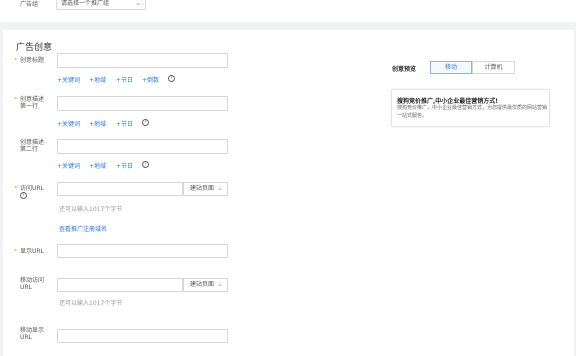 The width and height of the screenshot is (576, 356). I want to click on desc2-input, so click(142, 146).